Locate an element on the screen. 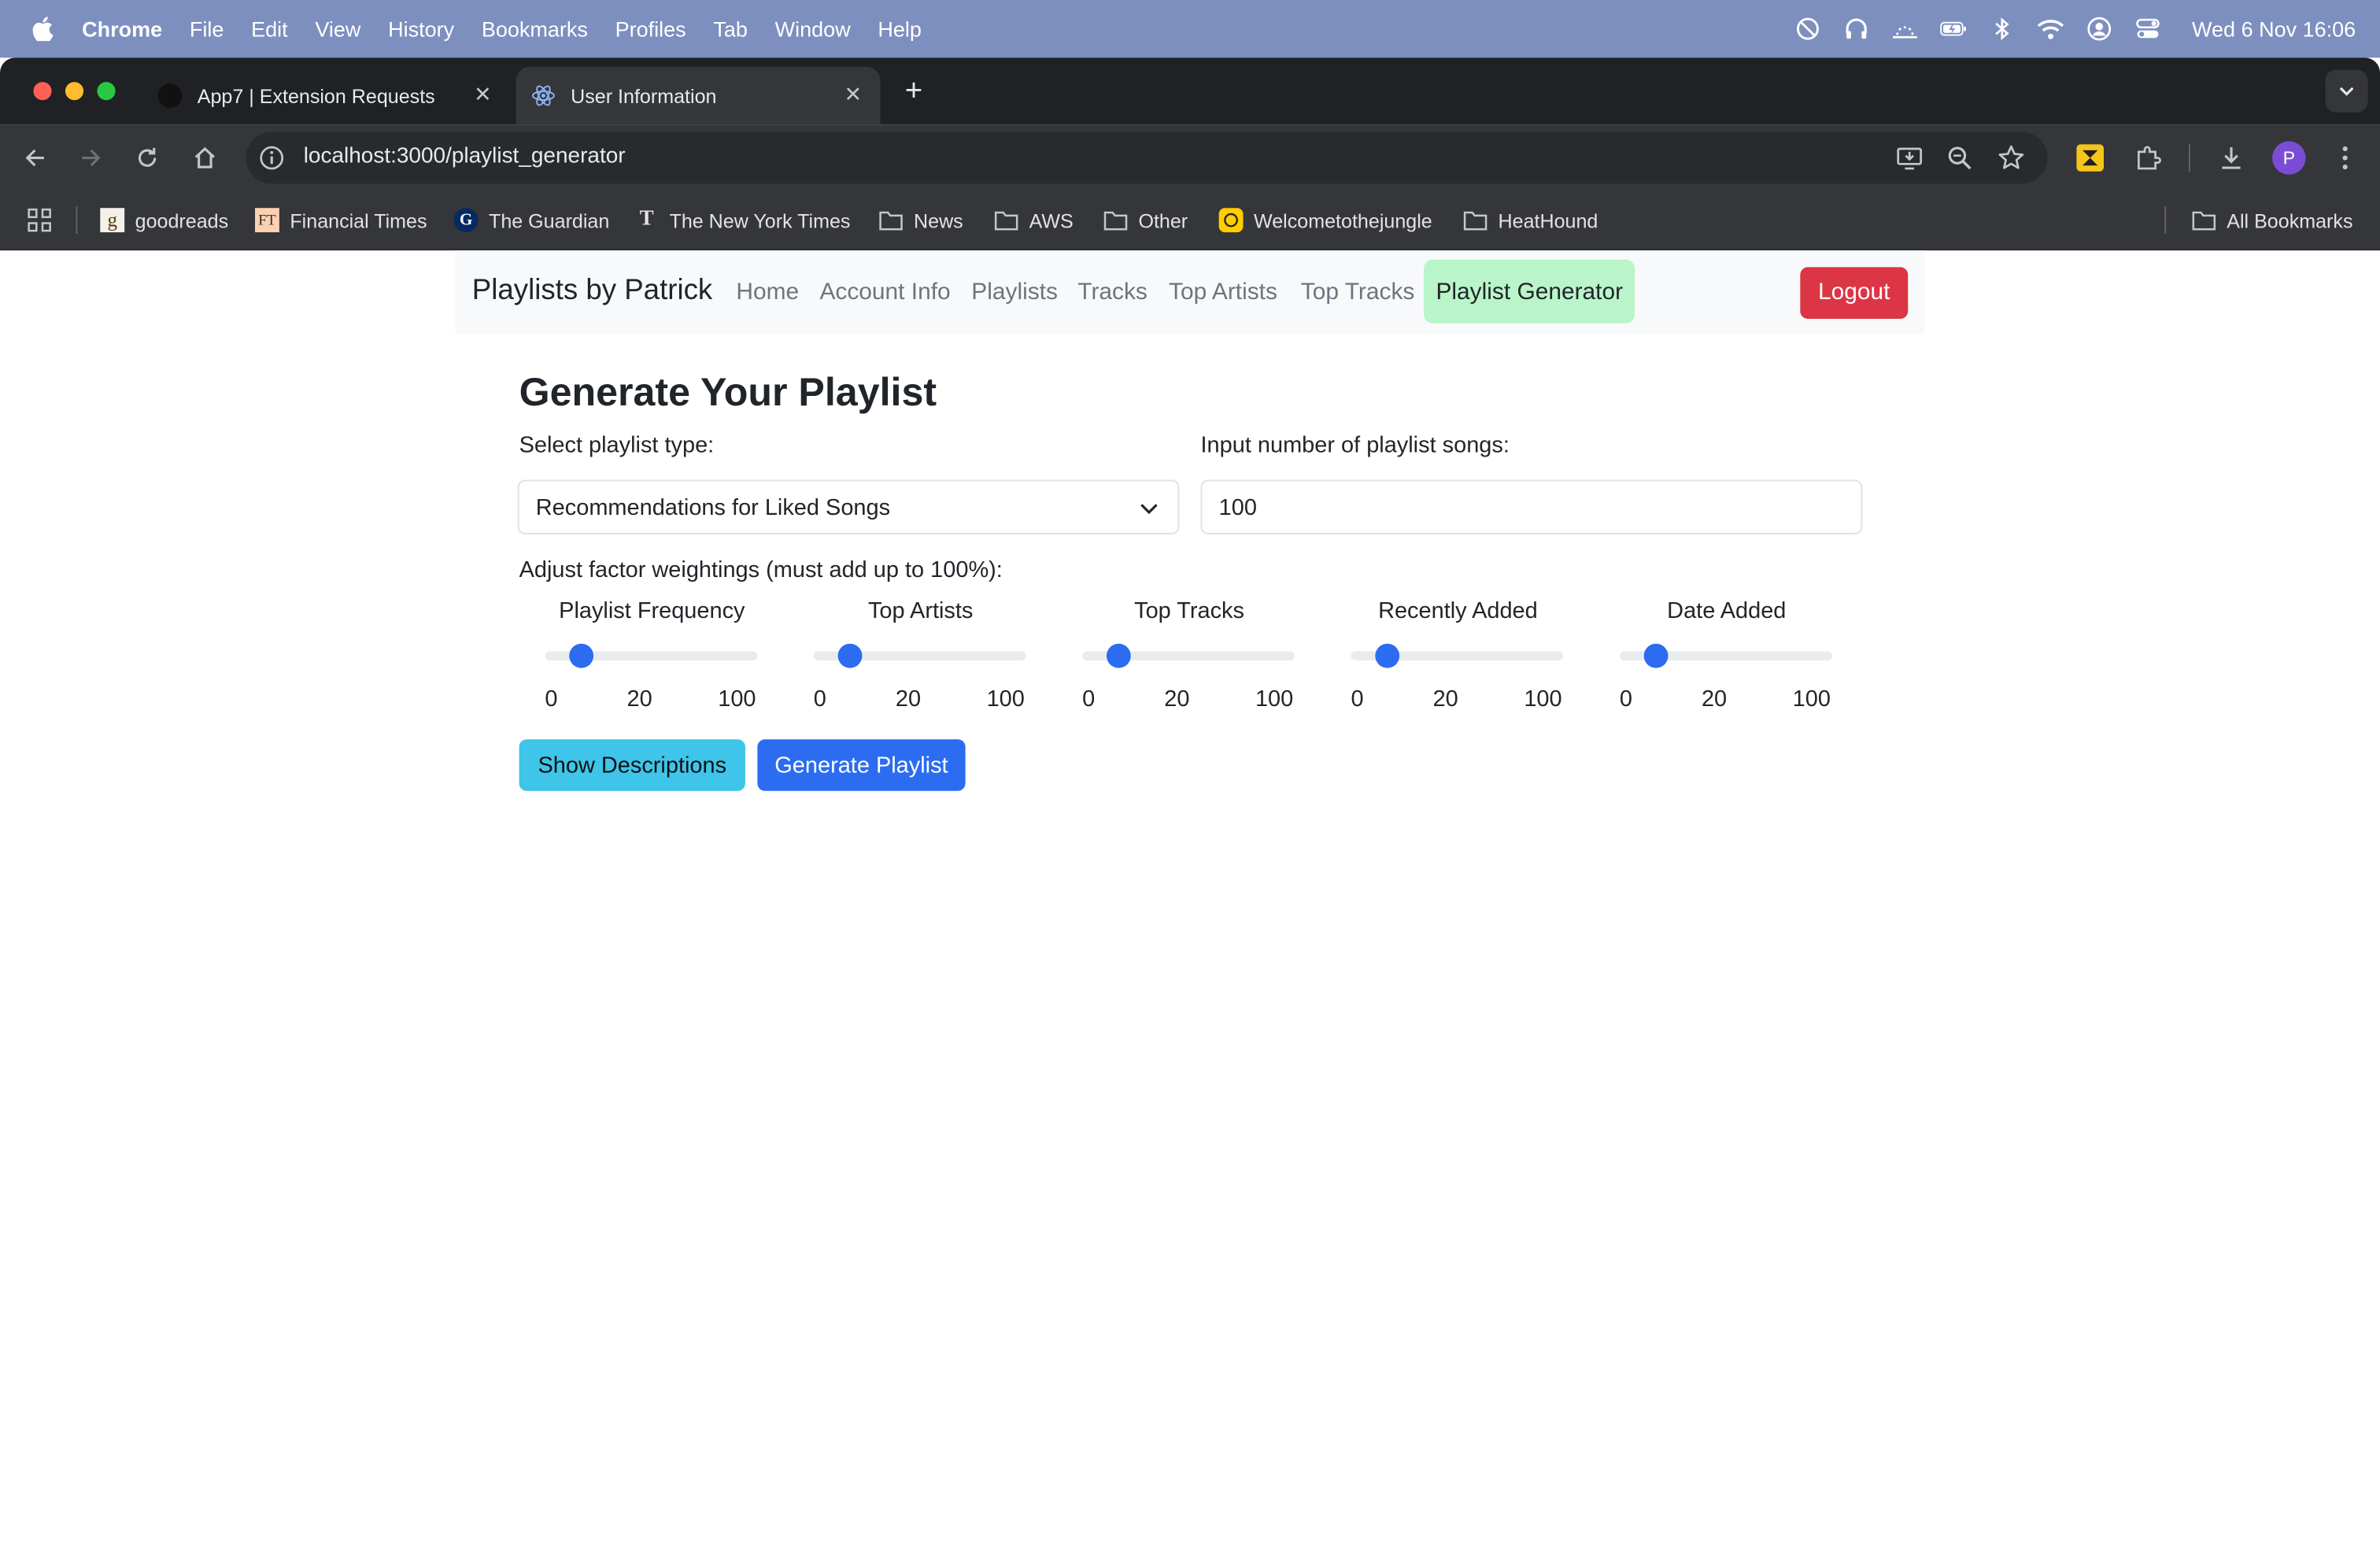 The image size is (2380, 1546). all-bookmarks-button: All Bookmarks is located at coordinates (2272, 220).